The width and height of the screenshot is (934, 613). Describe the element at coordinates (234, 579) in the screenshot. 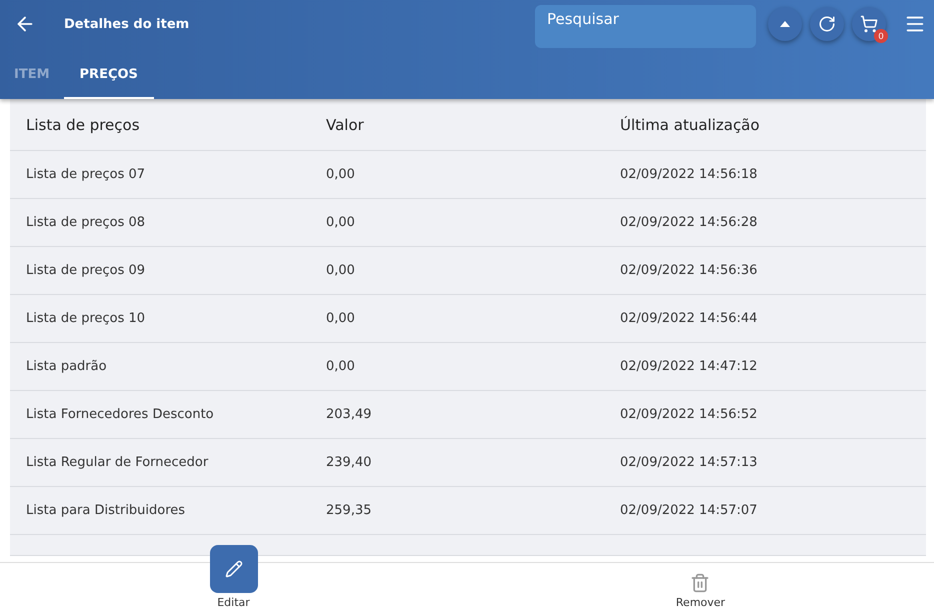

I see `edit-button: Editar` at that location.